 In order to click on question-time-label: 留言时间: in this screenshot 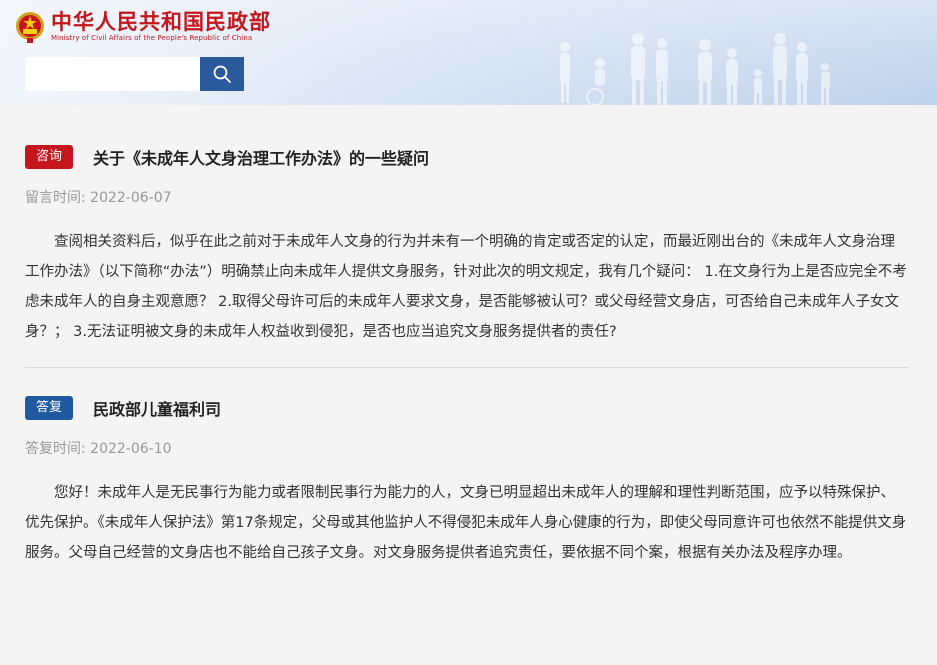, I will do `click(55, 198)`.